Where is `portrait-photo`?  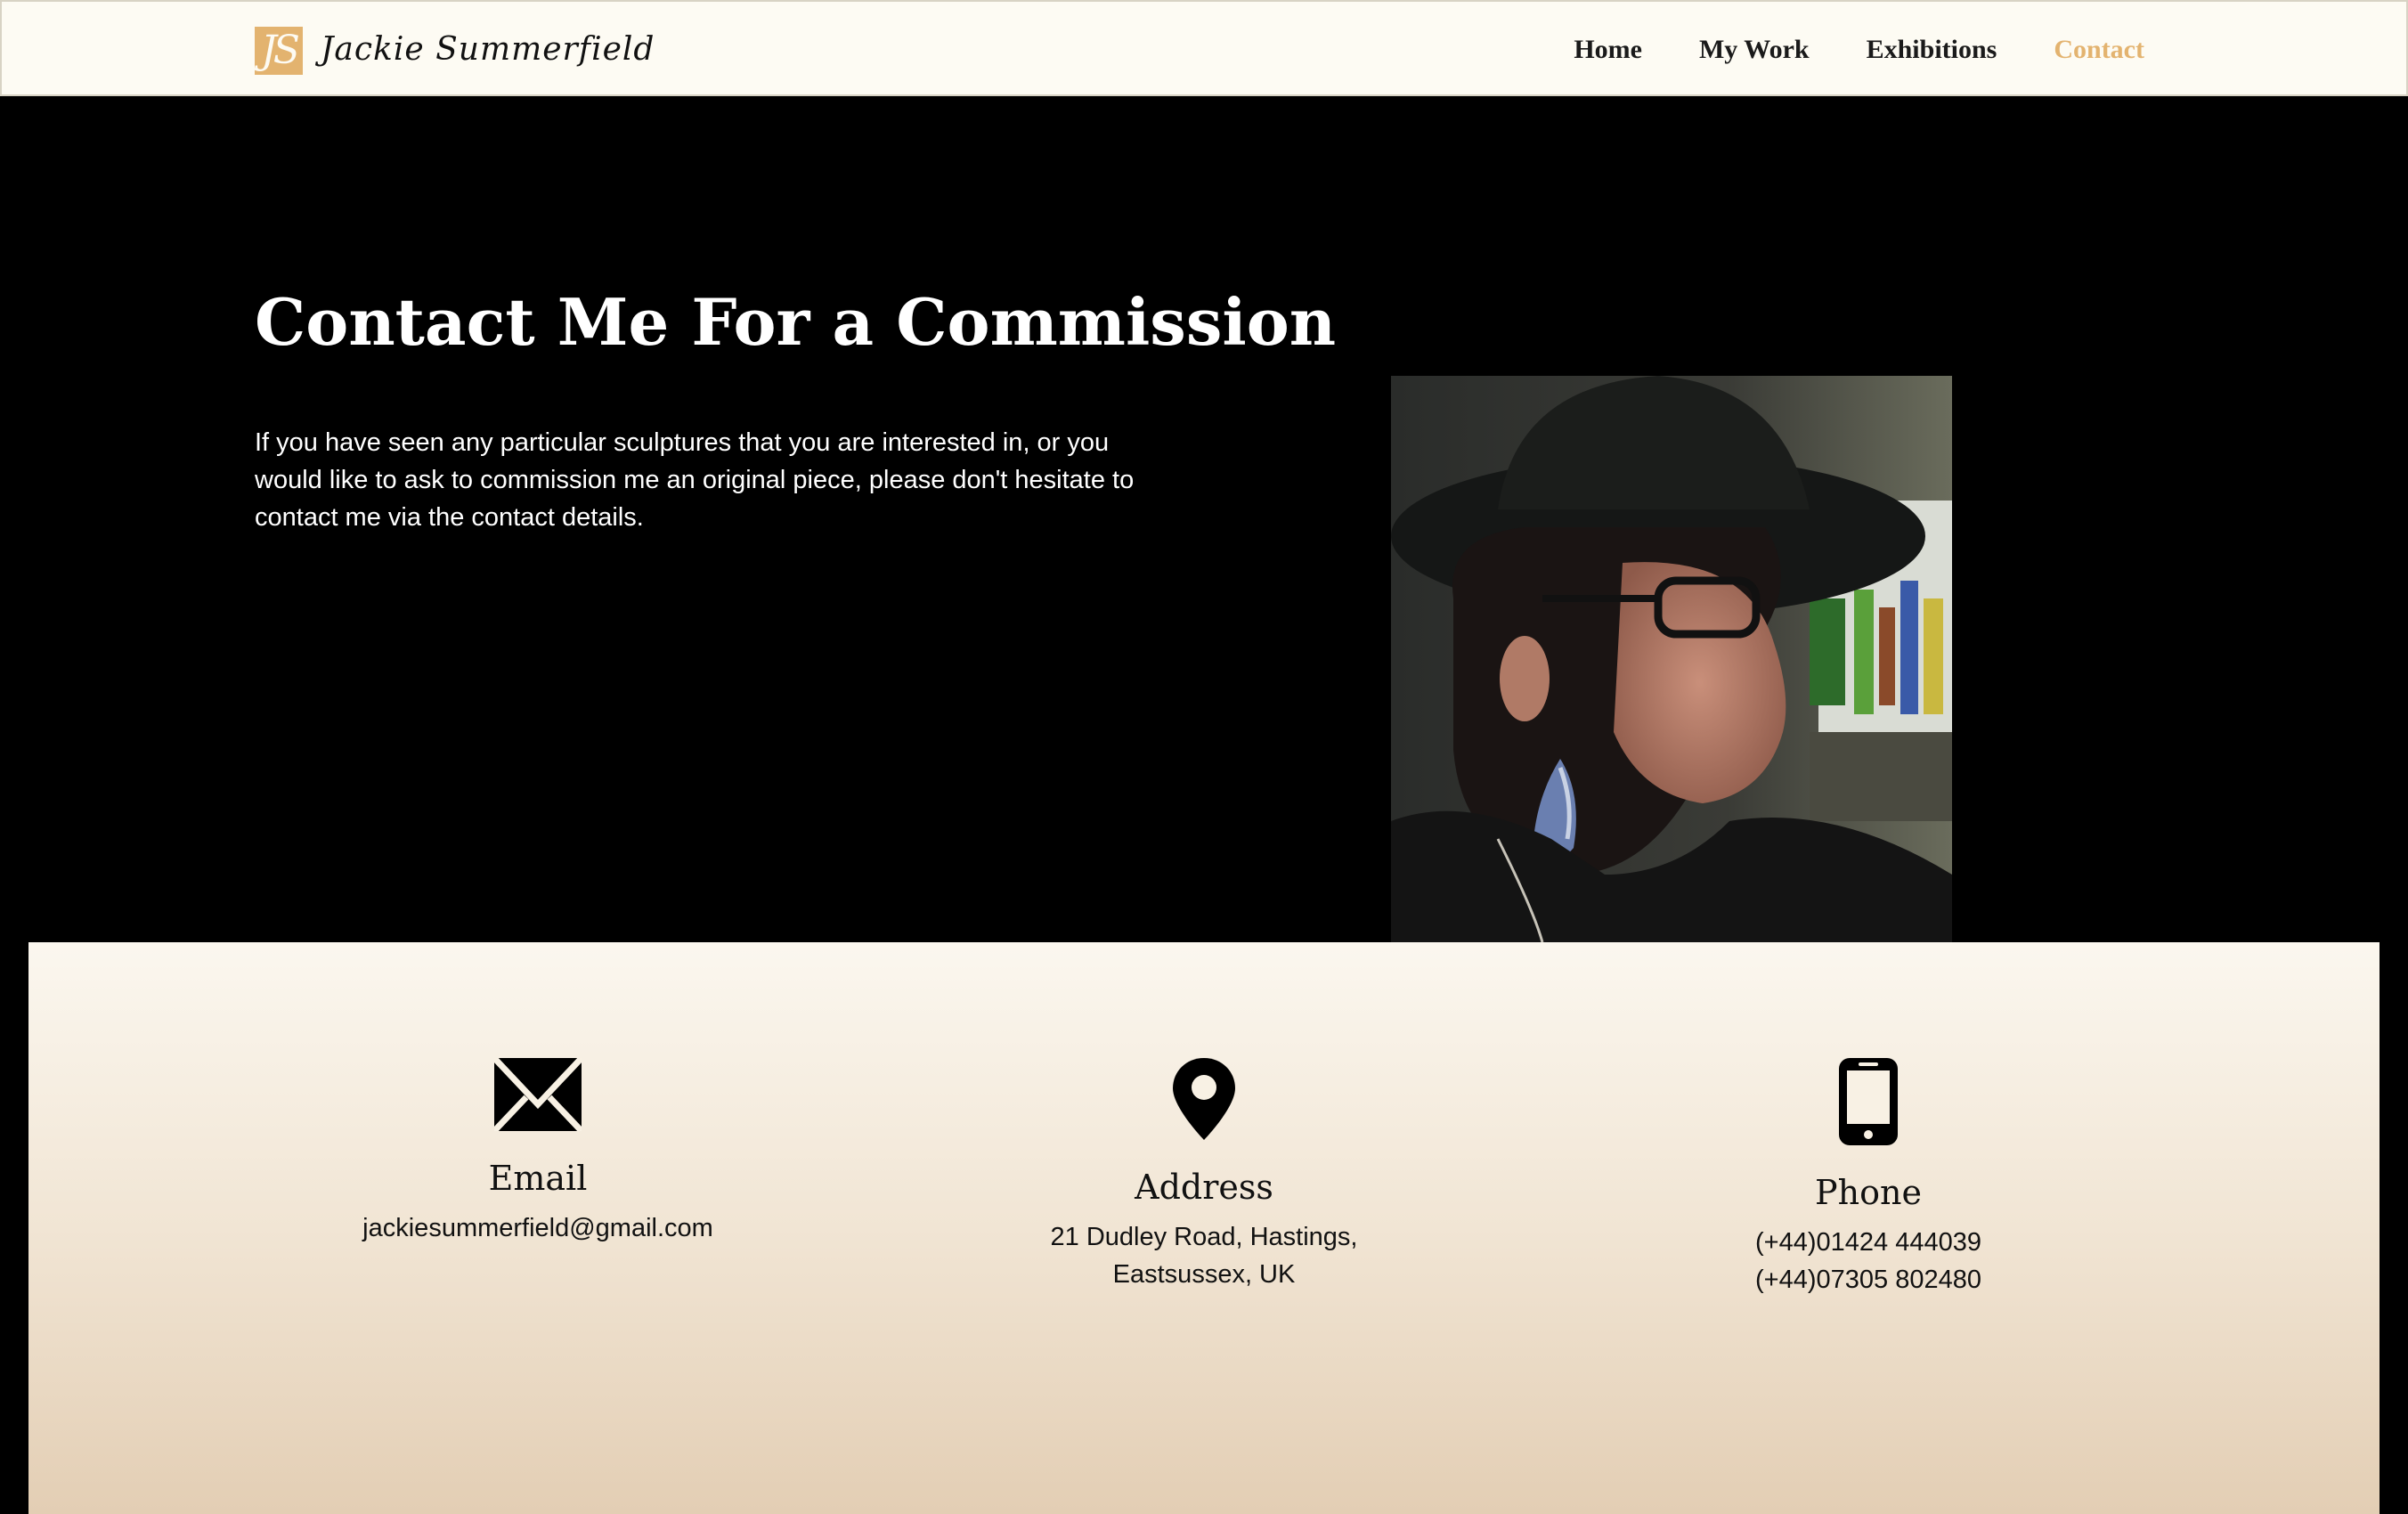
portrait-photo is located at coordinates (1671, 659).